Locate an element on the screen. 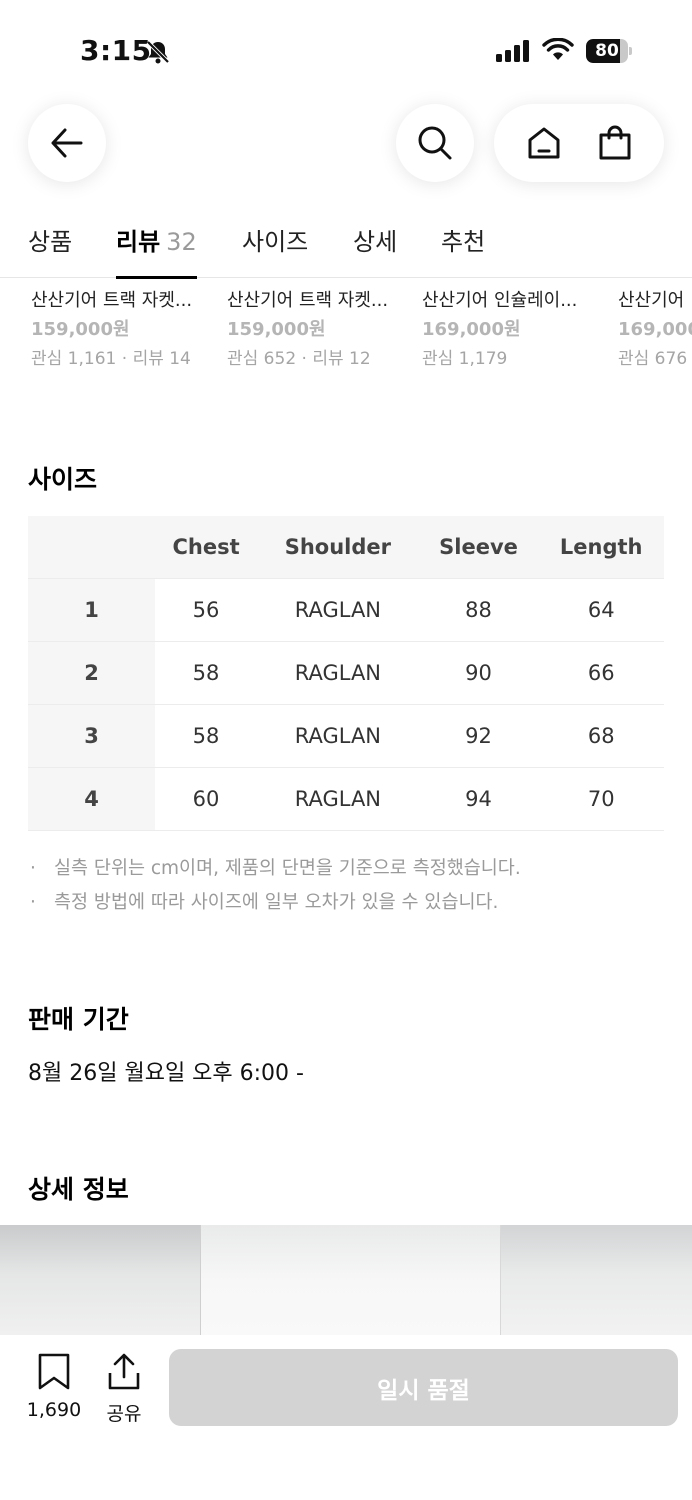  share-icon is located at coordinates (124, 1371).